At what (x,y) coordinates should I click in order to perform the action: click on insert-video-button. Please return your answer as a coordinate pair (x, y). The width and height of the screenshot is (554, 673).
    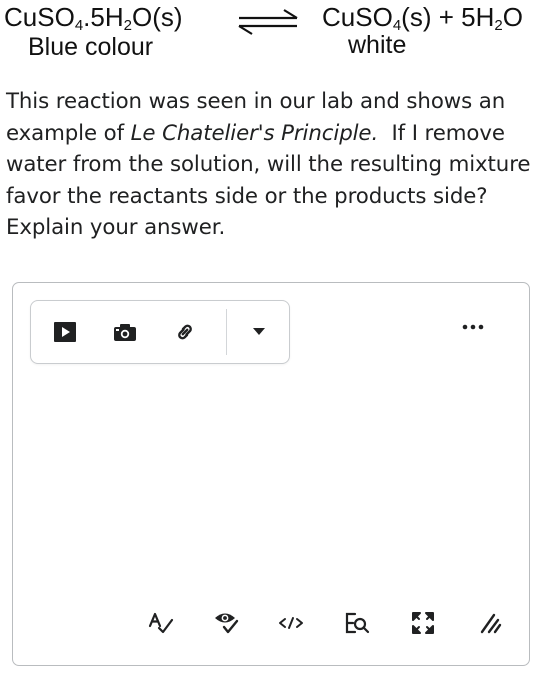
    Looking at the image, I should click on (65, 331).